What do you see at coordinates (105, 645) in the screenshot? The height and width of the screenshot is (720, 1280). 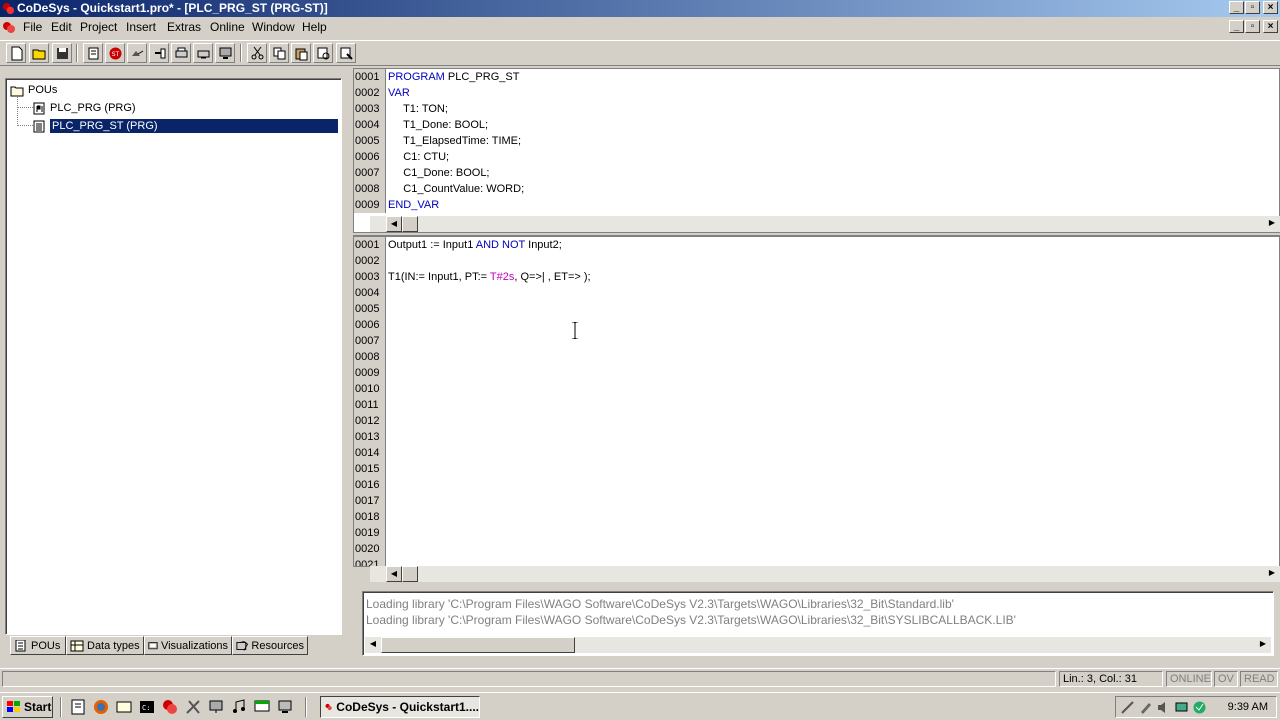 I see `tab-data-types: Data types` at bounding box center [105, 645].